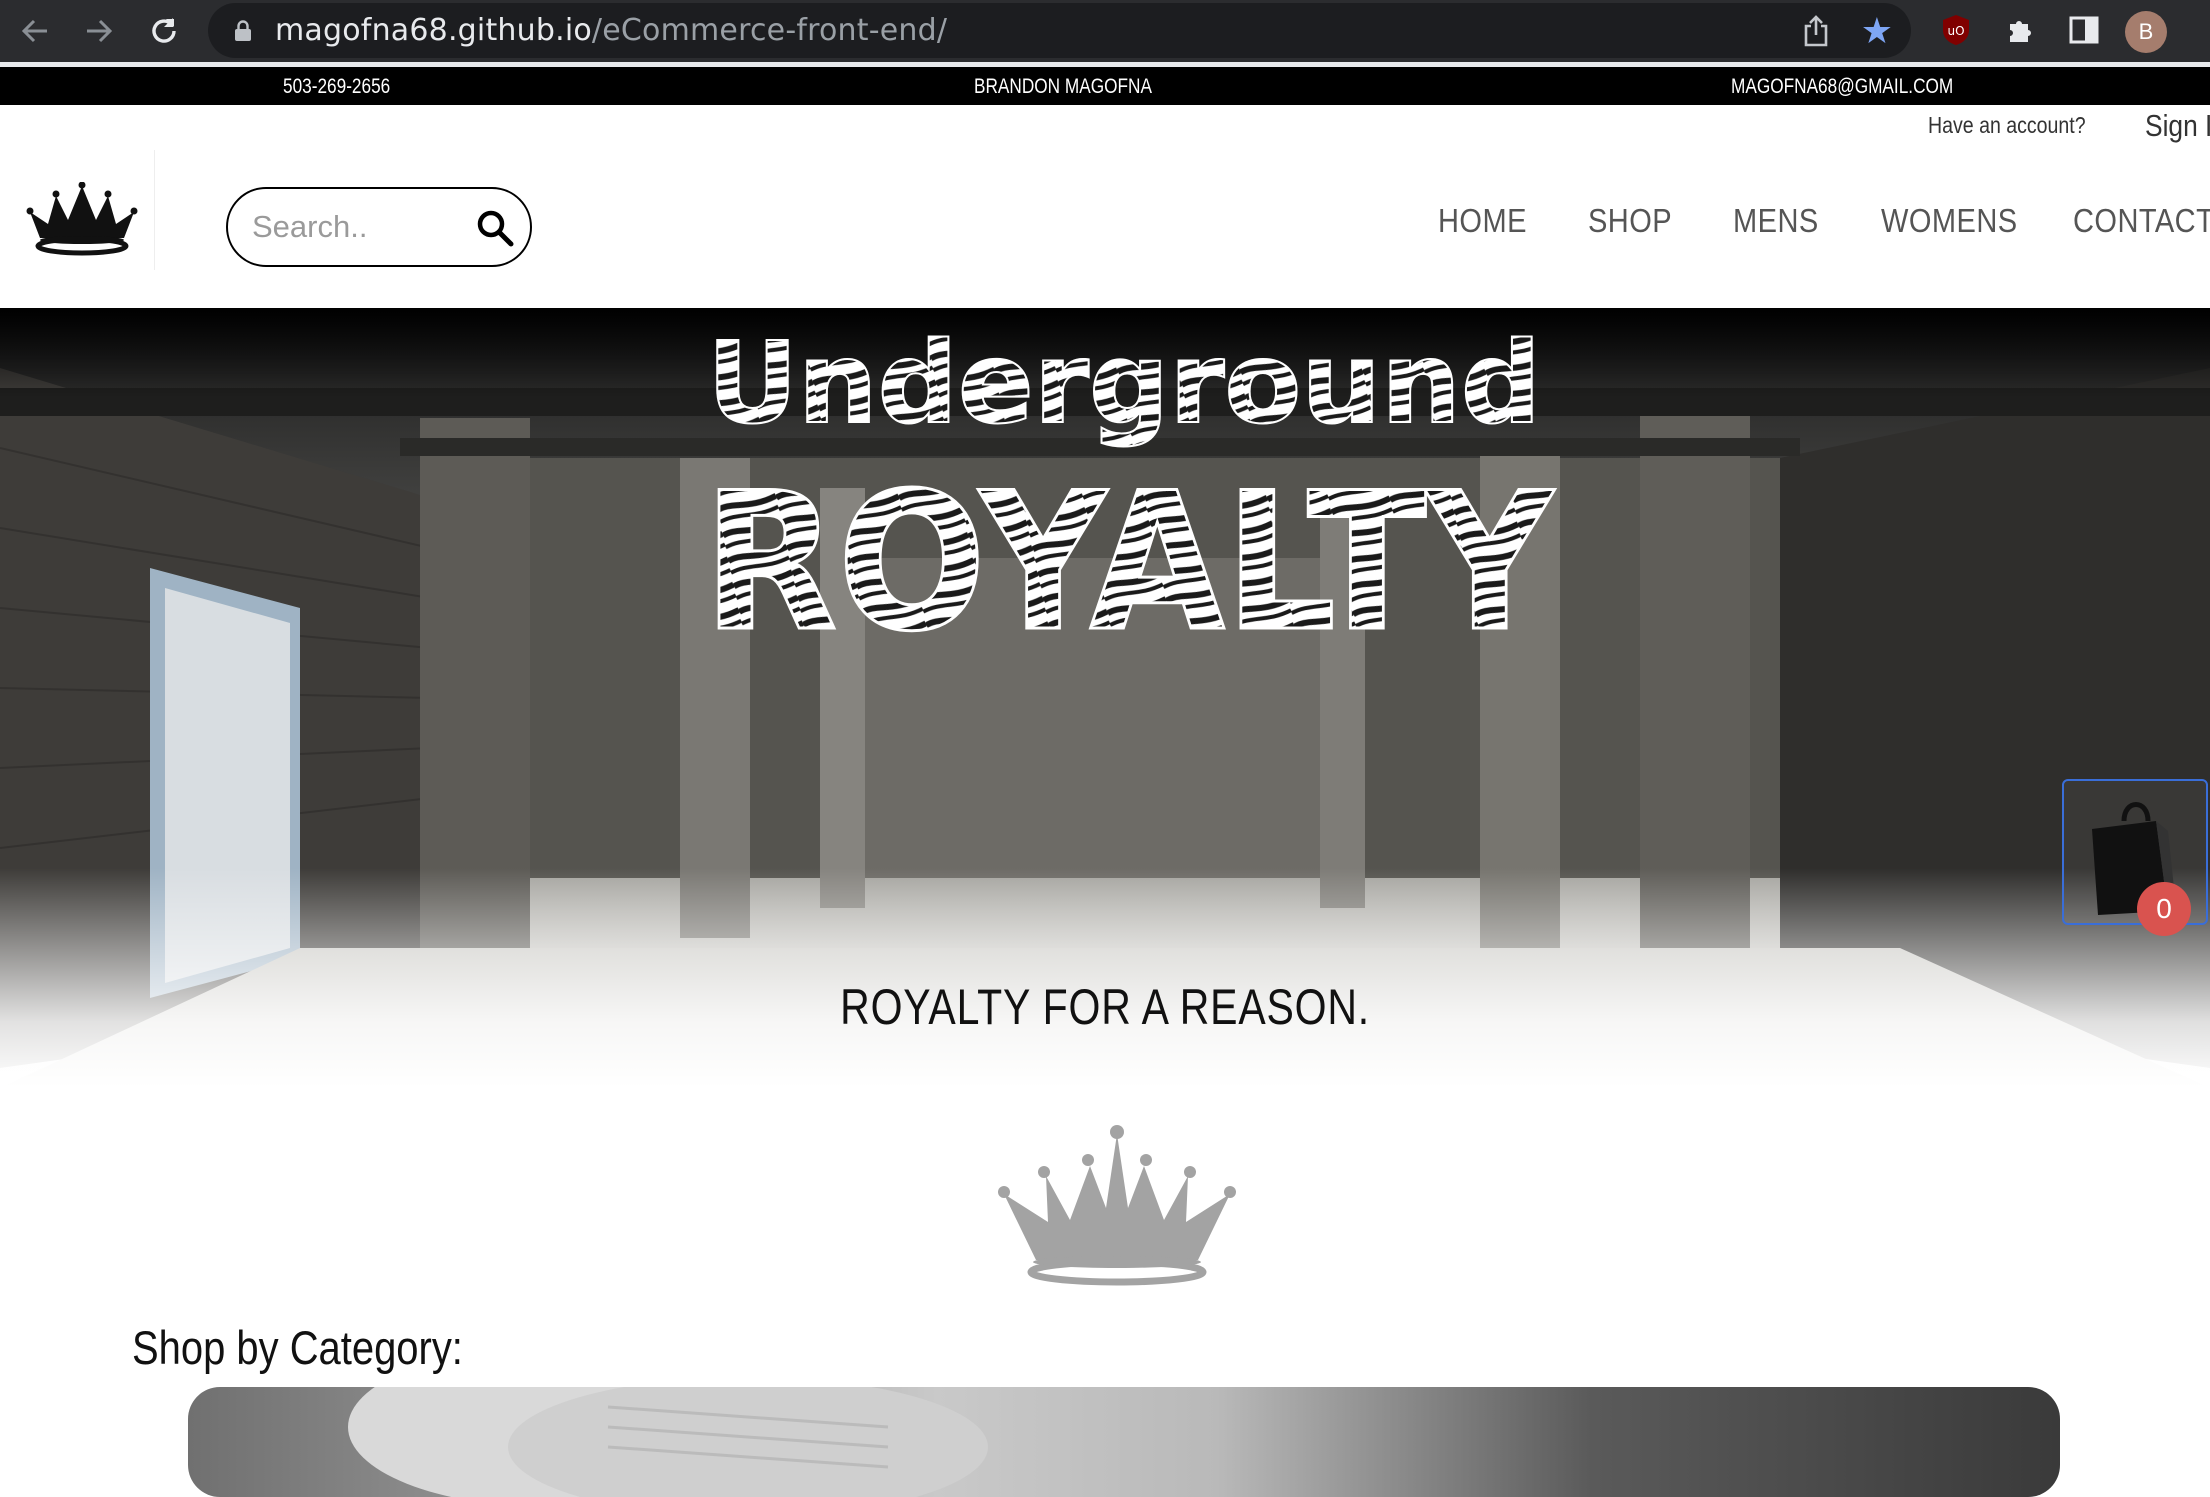 This screenshot has width=2210, height=1497. I want to click on reload-icon, so click(164, 31).